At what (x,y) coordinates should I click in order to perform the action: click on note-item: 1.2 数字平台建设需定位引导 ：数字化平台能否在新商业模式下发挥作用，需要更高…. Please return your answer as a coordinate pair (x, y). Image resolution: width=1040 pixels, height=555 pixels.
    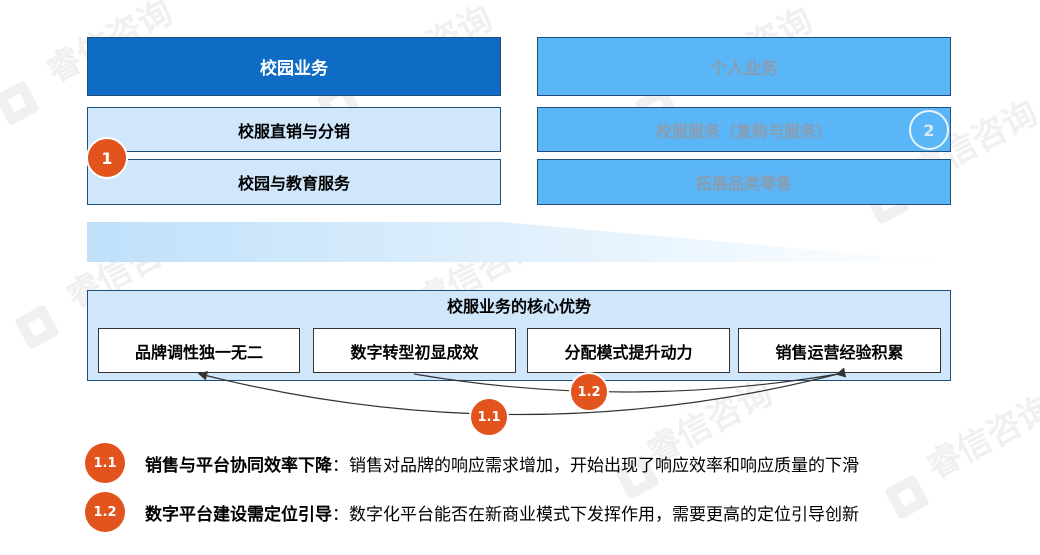
    Looking at the image, I should click on (472, 512).